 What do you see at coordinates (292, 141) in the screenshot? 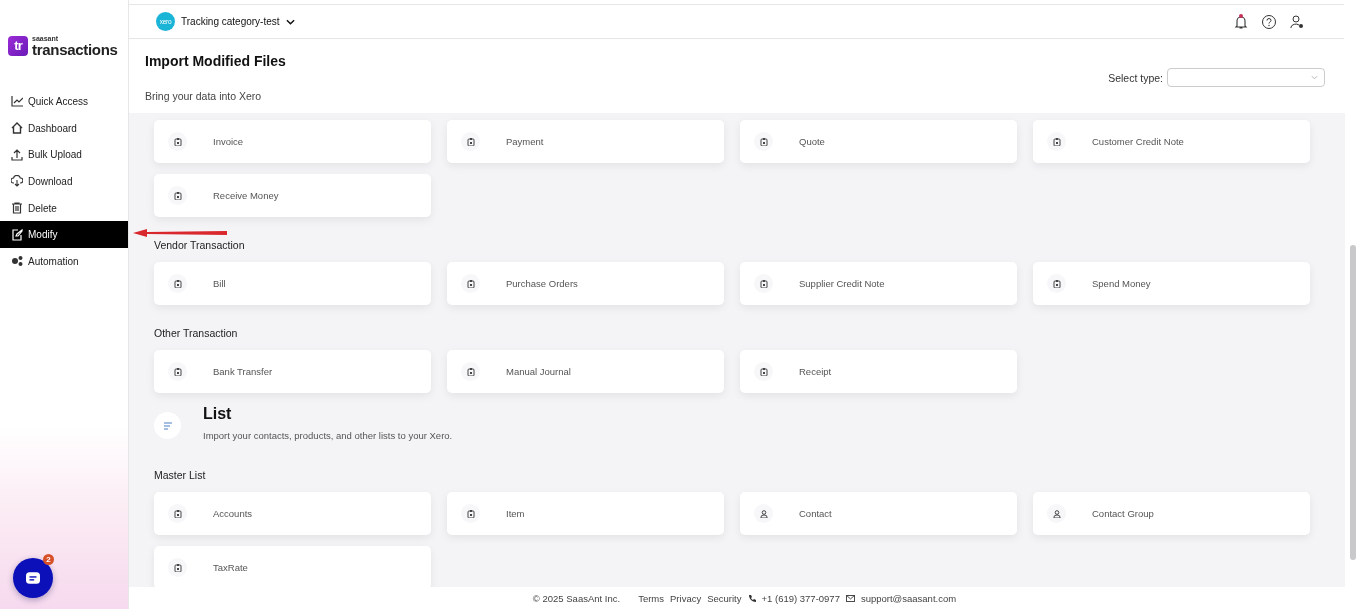
I see `import-card: Invoice` at bounding box center [292, 141].